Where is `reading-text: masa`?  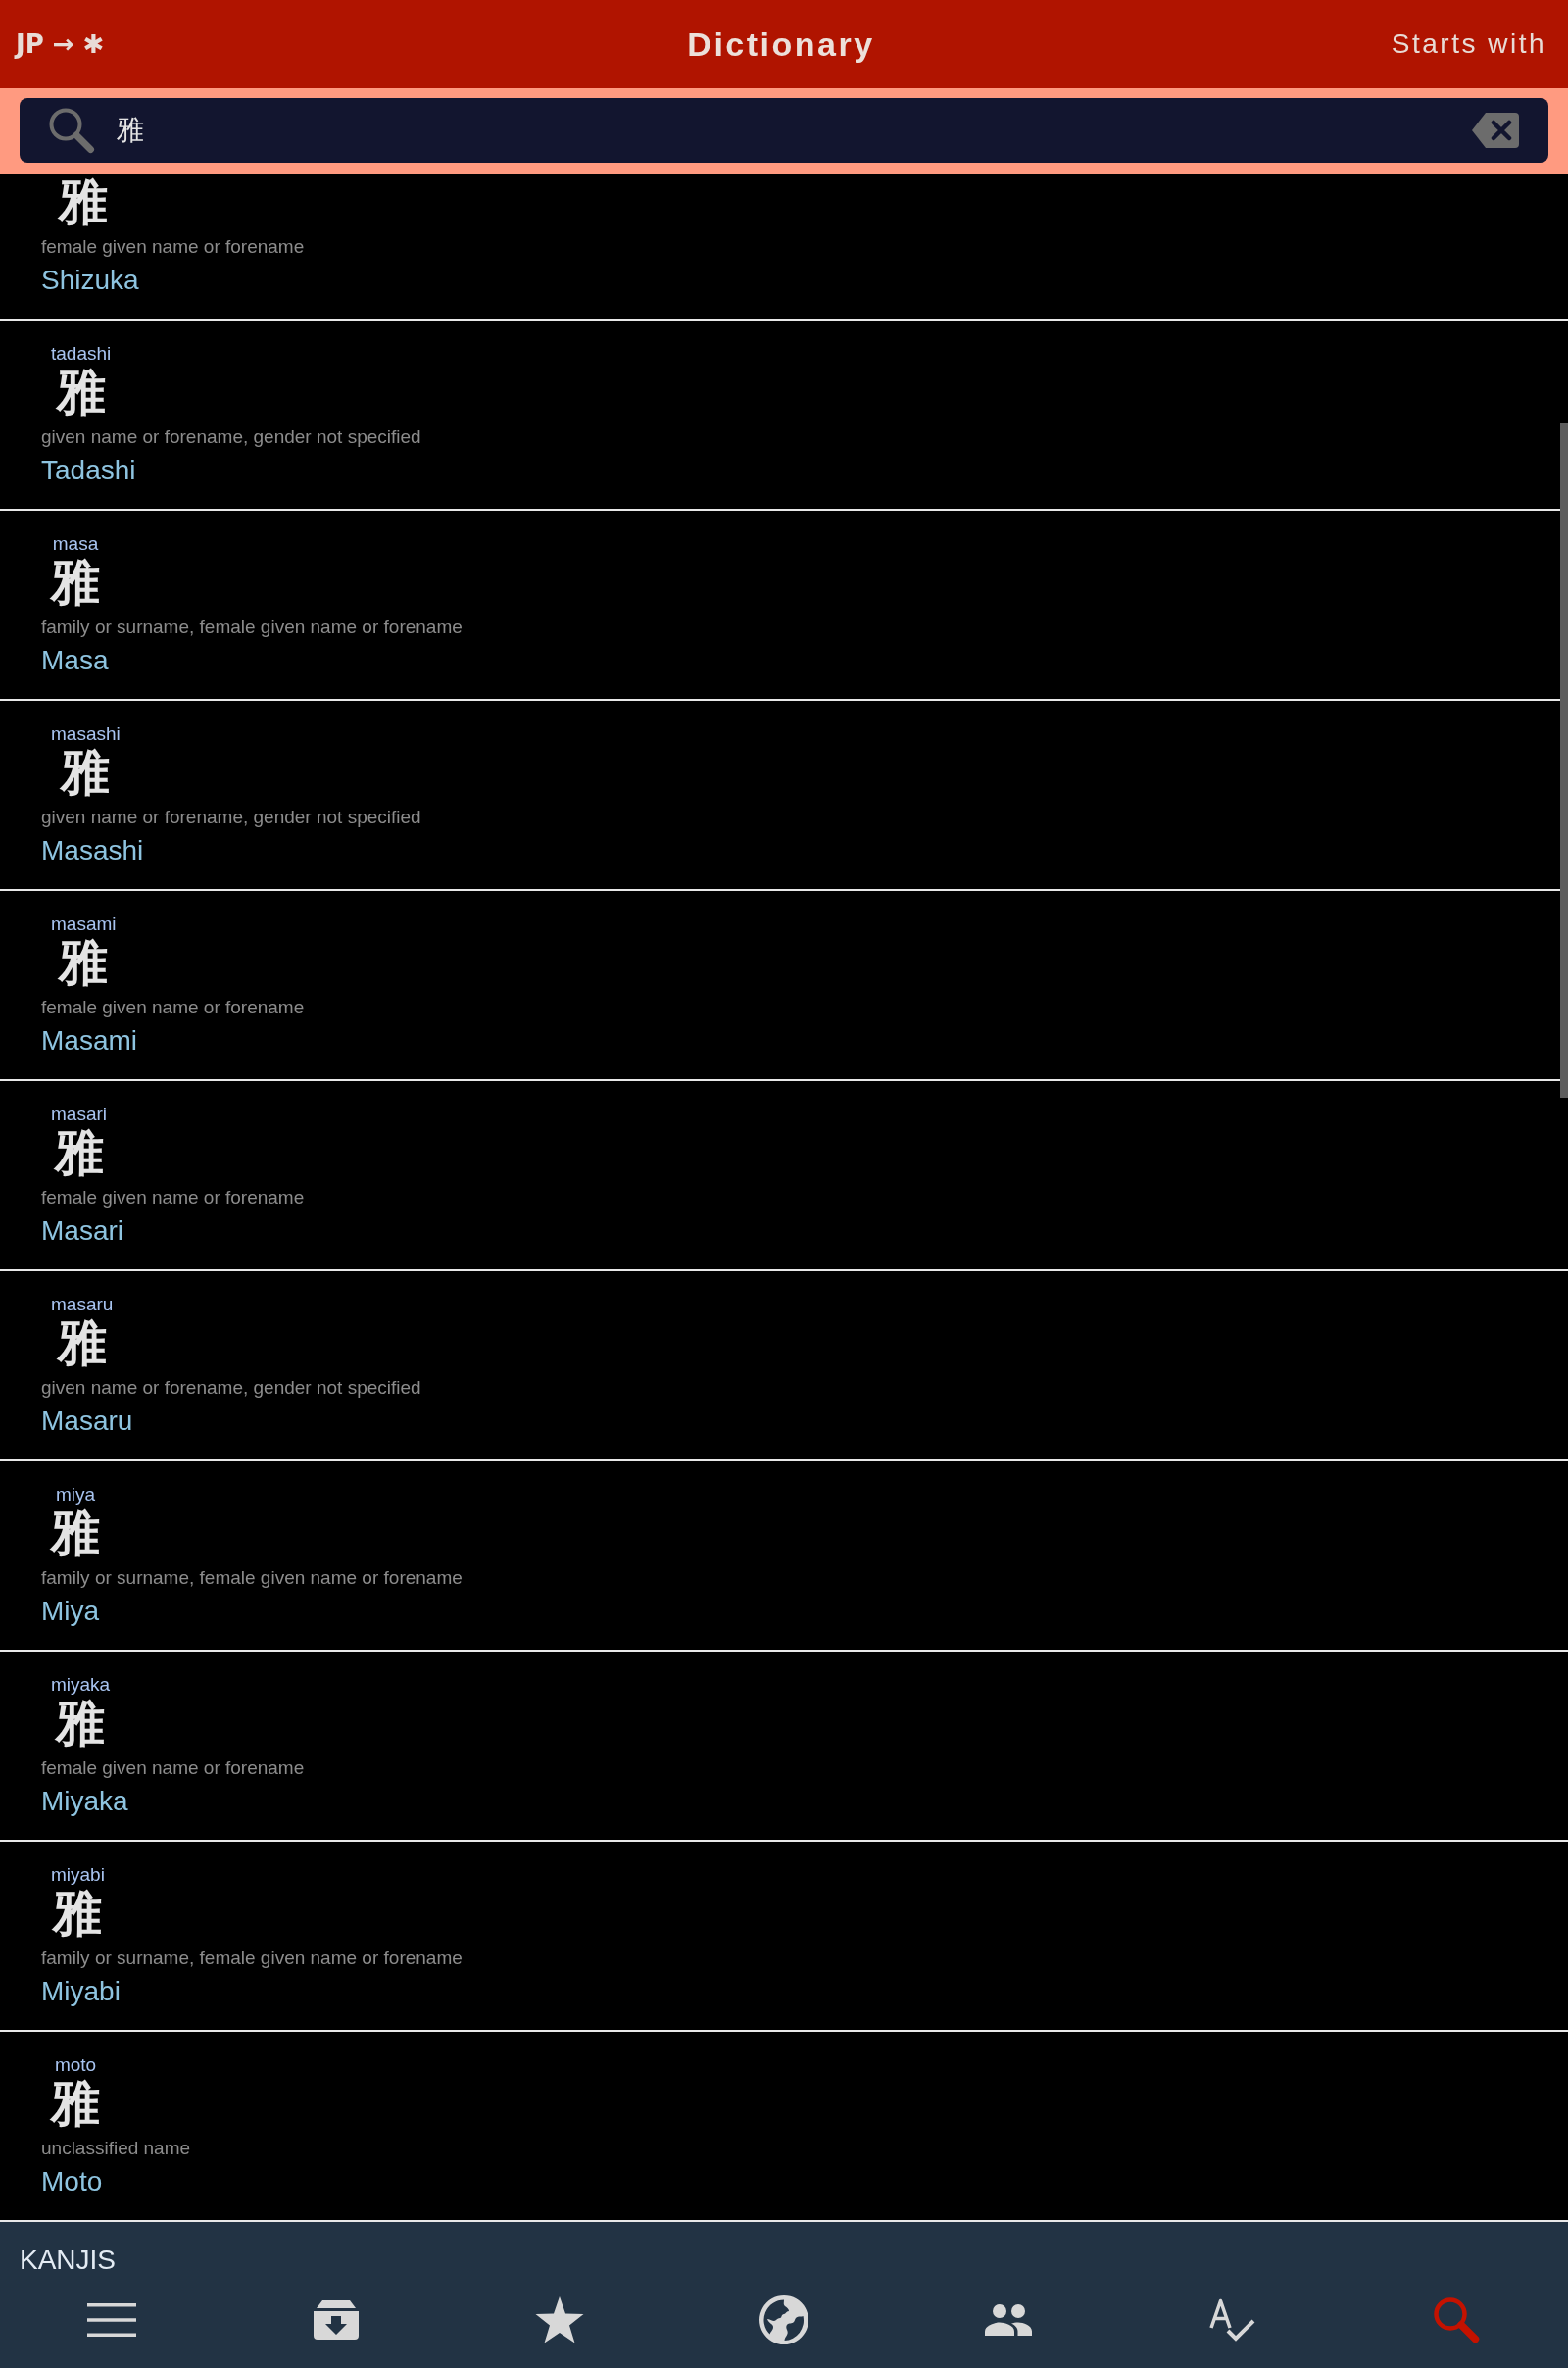 reading-text: masa is located at coordinates (75, 544).